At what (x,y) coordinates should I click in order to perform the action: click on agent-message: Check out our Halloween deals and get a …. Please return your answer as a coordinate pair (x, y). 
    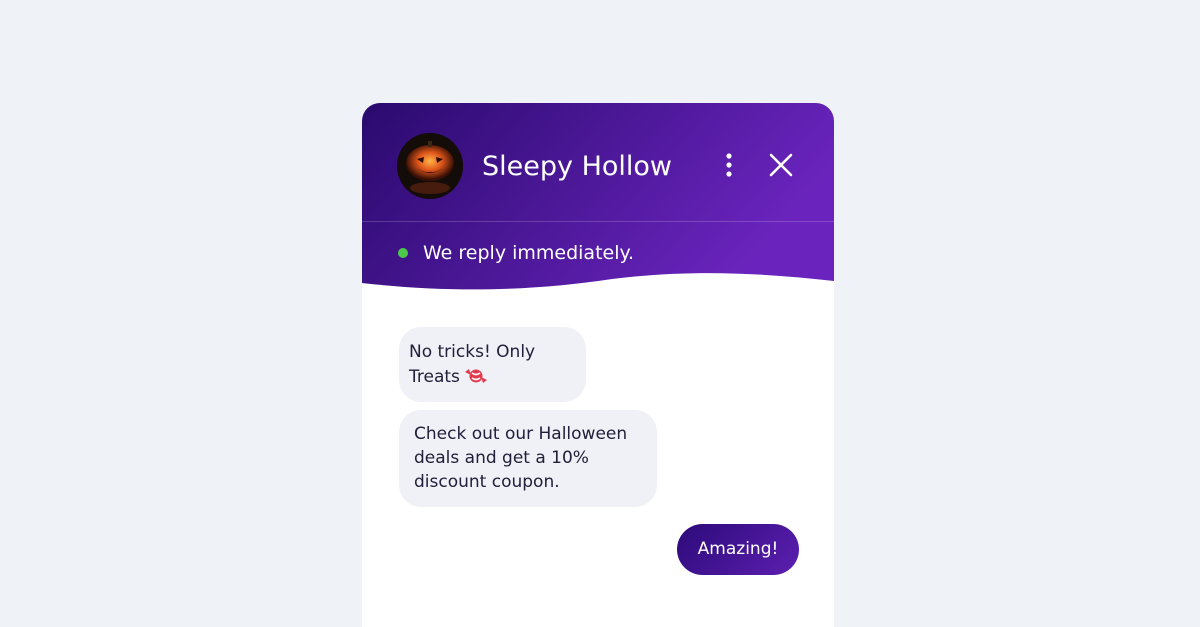
    Looking at the image, I should click on (528, 458).